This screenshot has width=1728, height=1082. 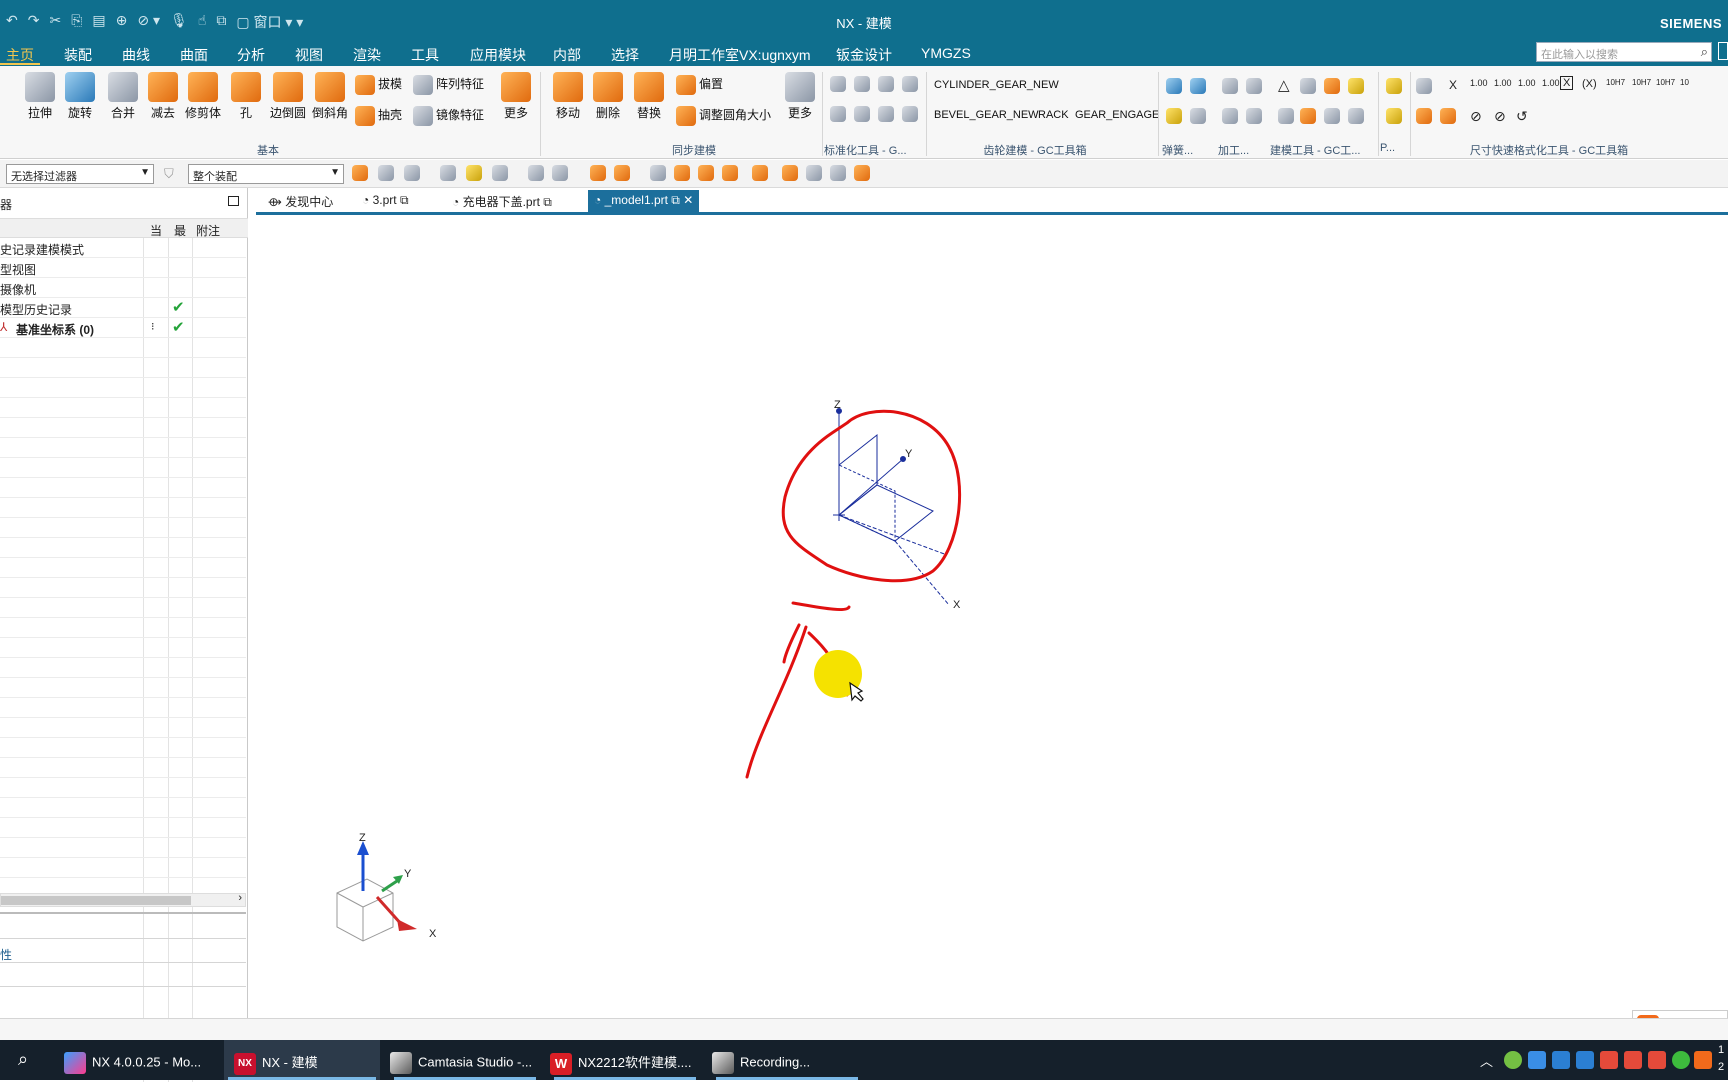 I want to click on replace-face-button: 替换, so click(x=649, y=96).